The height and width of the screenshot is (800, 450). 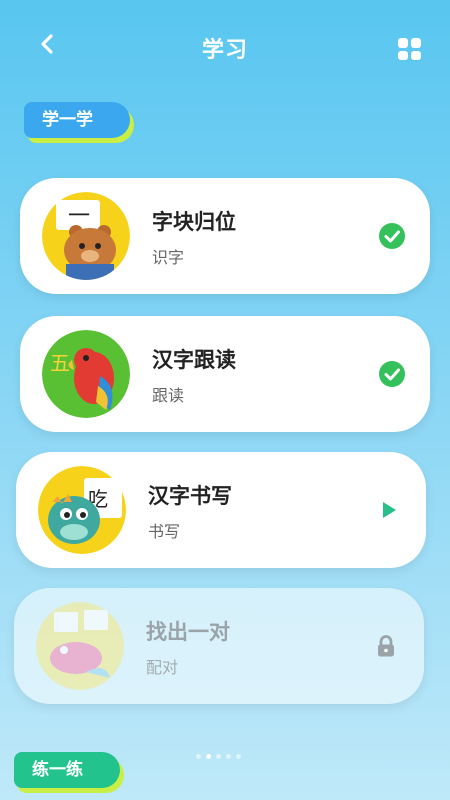 What do you see at coordinates (80, 646) in the screenshot?
I see `lesson-thumbnail` at bounding box center [80, 646].